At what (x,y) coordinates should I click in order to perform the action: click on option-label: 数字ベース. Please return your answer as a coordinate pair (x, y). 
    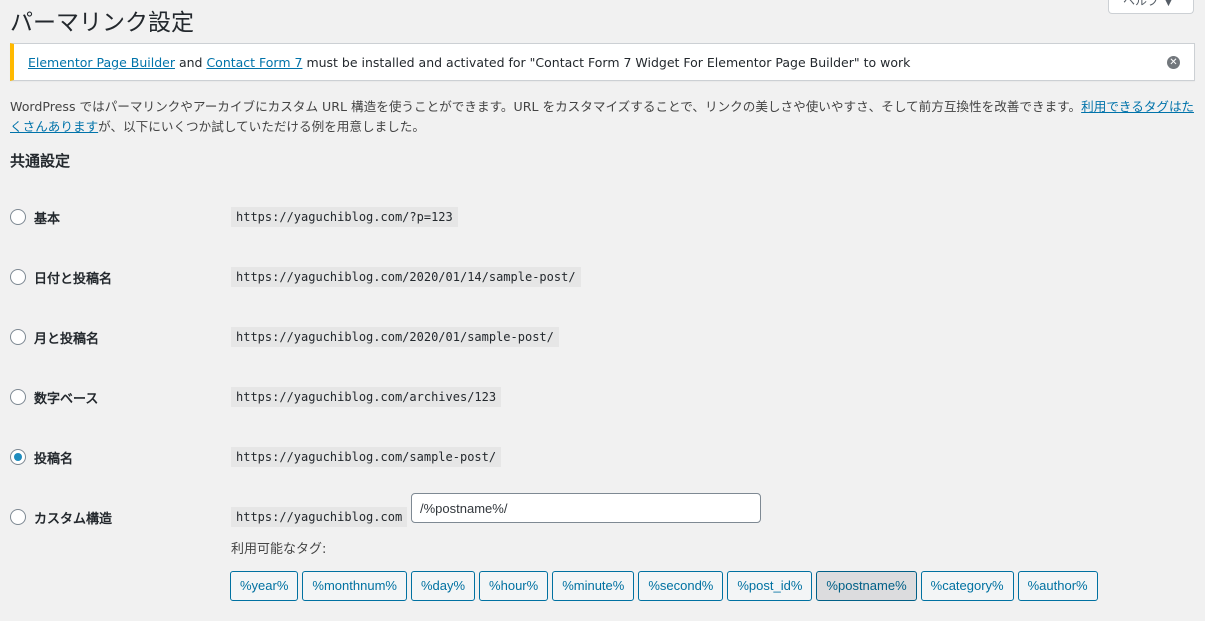
    Looking at the image, I should click on (66, 399).